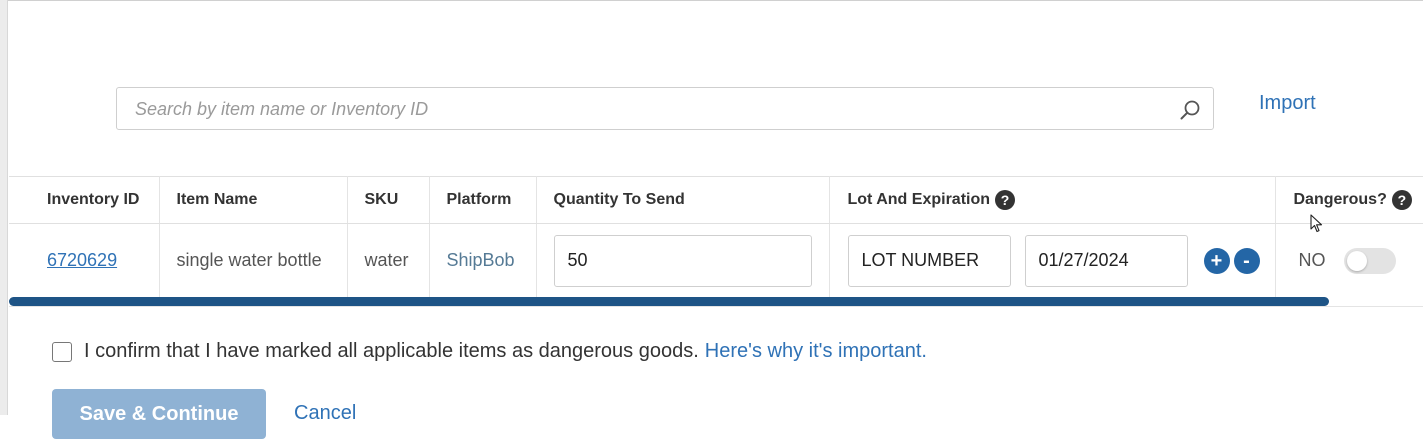  I want to click on quantity-input, so click(682, 260).